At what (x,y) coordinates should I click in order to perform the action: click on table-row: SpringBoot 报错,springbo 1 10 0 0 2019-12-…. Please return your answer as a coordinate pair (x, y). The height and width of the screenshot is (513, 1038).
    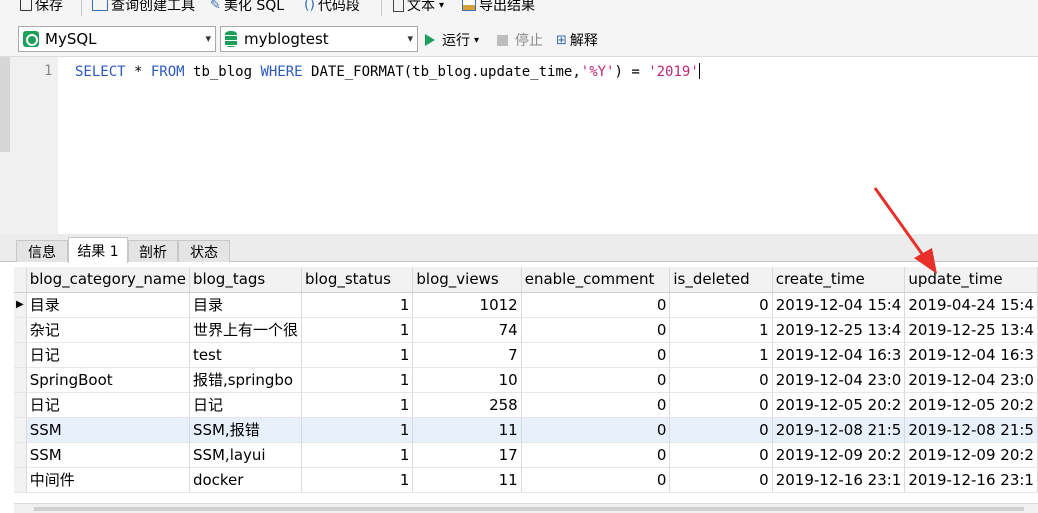
    Looking at the image, I should click on (526, 380).